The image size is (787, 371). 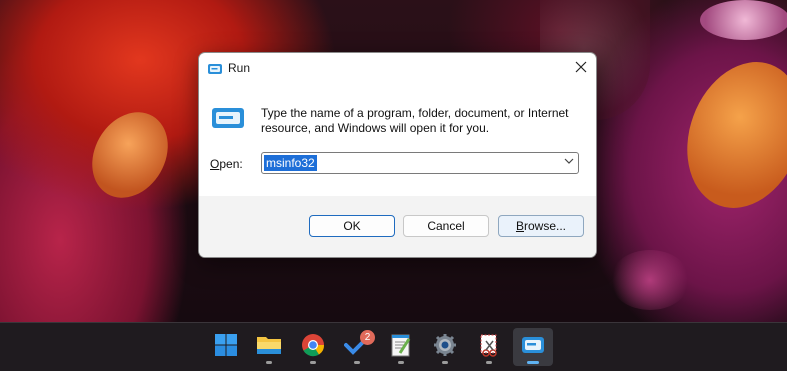 I want to click on open-label: Open:, so click(x=226, y=164).